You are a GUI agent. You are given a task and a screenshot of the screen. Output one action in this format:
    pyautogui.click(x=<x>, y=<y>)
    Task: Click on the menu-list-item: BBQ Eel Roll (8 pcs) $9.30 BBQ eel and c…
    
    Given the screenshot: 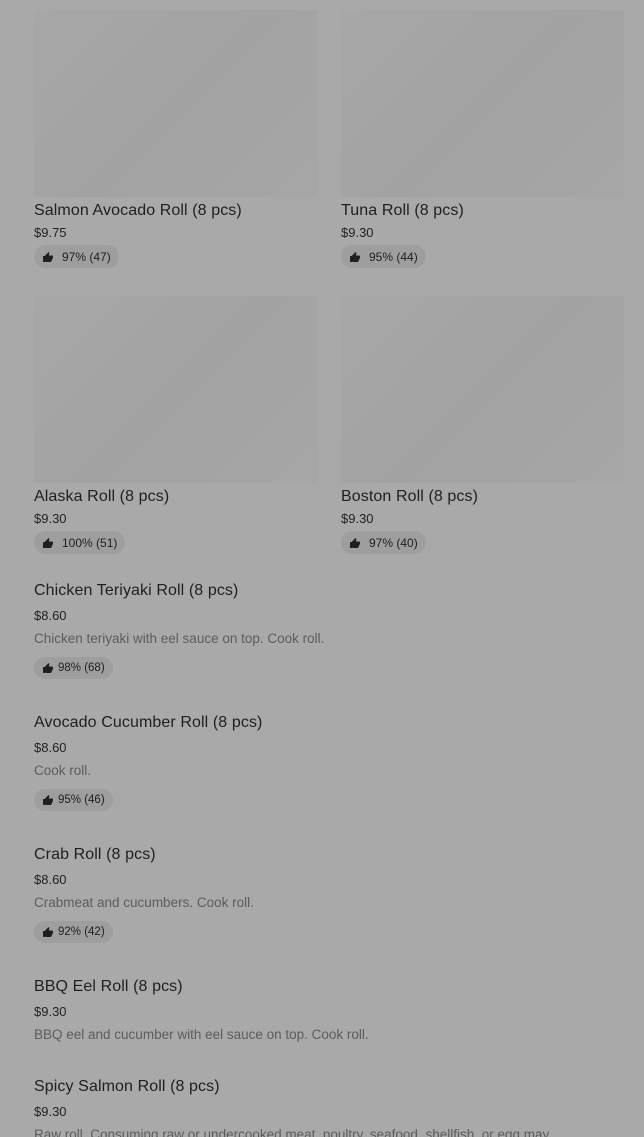 What is the action you would take?
    pyautogui.click(x=324, y=1010)
    